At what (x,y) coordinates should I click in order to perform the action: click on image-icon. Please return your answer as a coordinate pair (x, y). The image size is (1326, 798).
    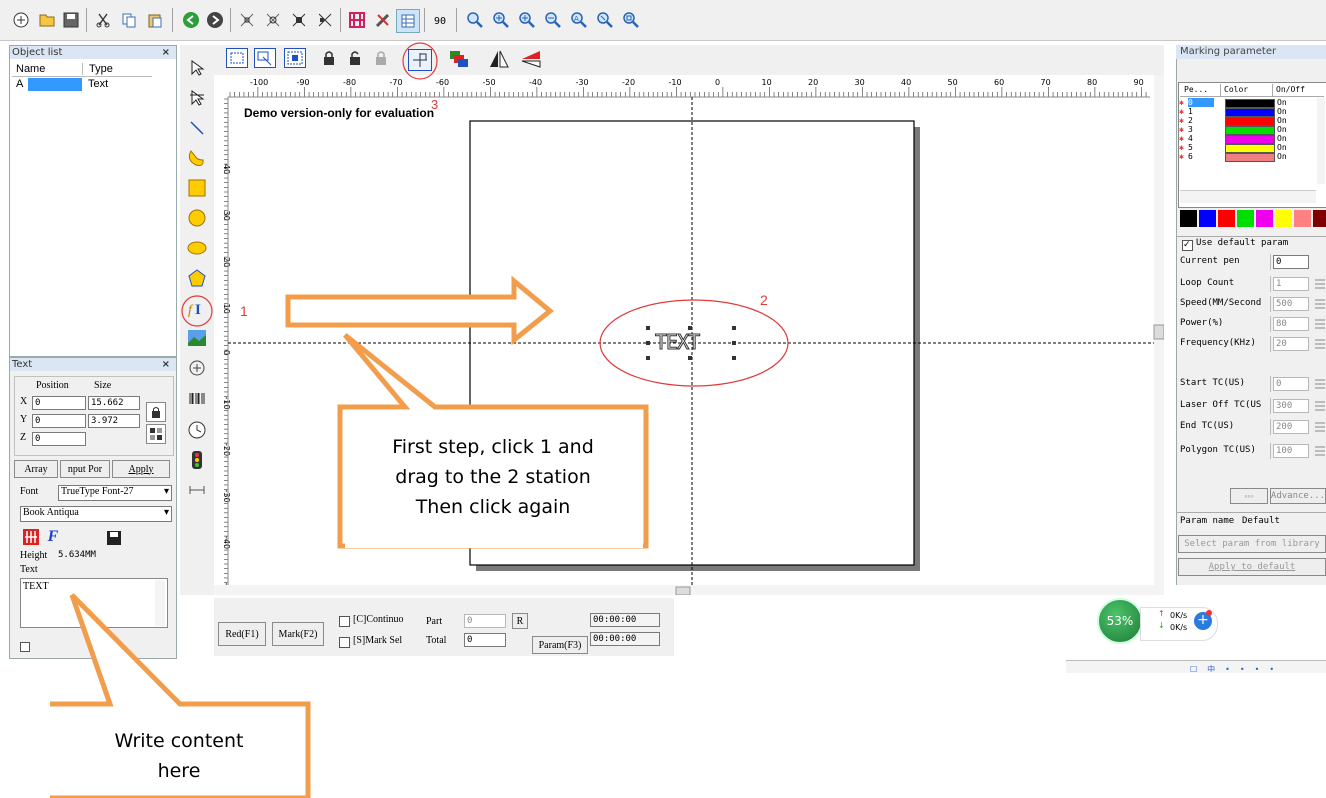
    Looking at the image, I should click on (197, 338).